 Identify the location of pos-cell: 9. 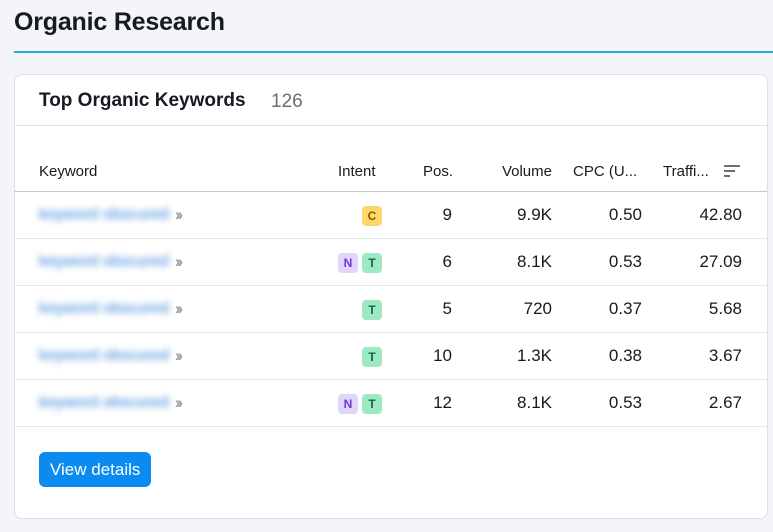
(447, 214).